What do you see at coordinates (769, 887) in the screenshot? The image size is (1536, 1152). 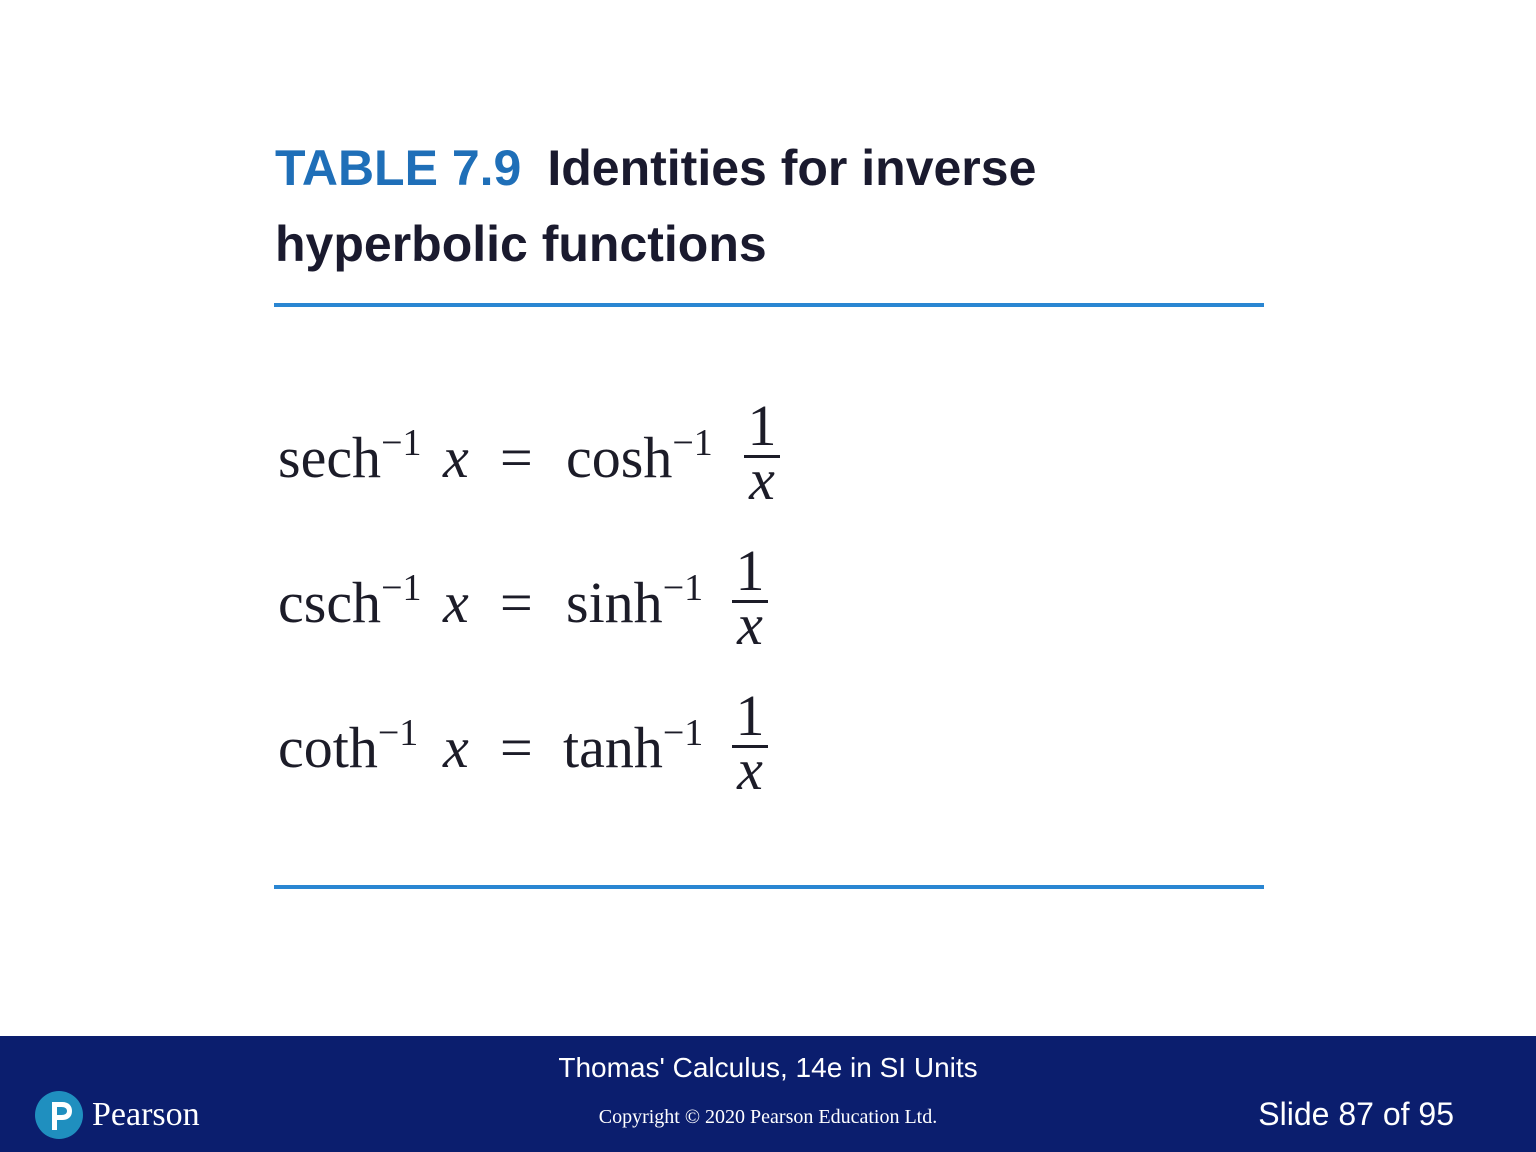 I see `bottom-divider` at bounding box center [769, 887].